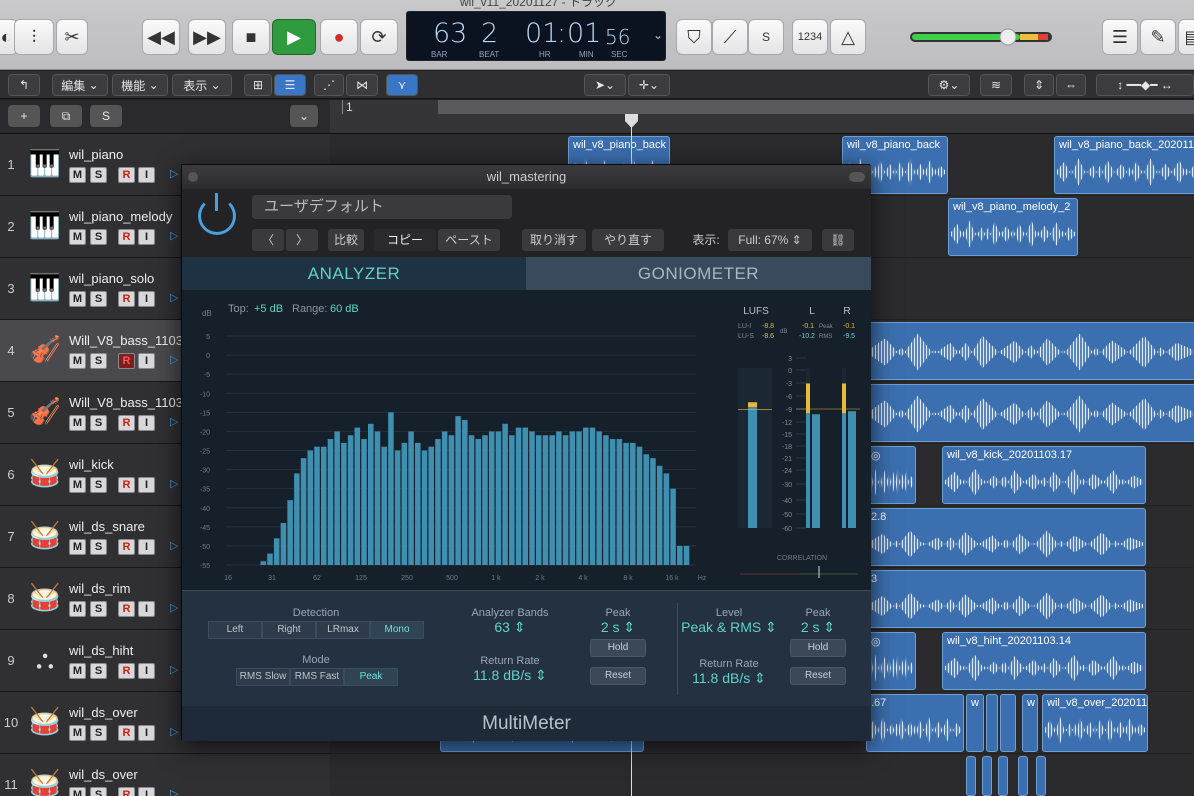 The width and height of the screenshot is (1194, 796). What do you see at coordinates (981, 37) in the screenshot?
I see `master-volume-slider` at bounding box center [981, 37].